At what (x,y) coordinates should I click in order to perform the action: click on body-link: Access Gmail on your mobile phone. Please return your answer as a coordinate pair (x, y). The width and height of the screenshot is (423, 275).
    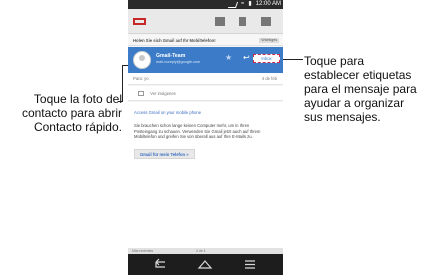
    Looking at the image, I should click on (205, 112).